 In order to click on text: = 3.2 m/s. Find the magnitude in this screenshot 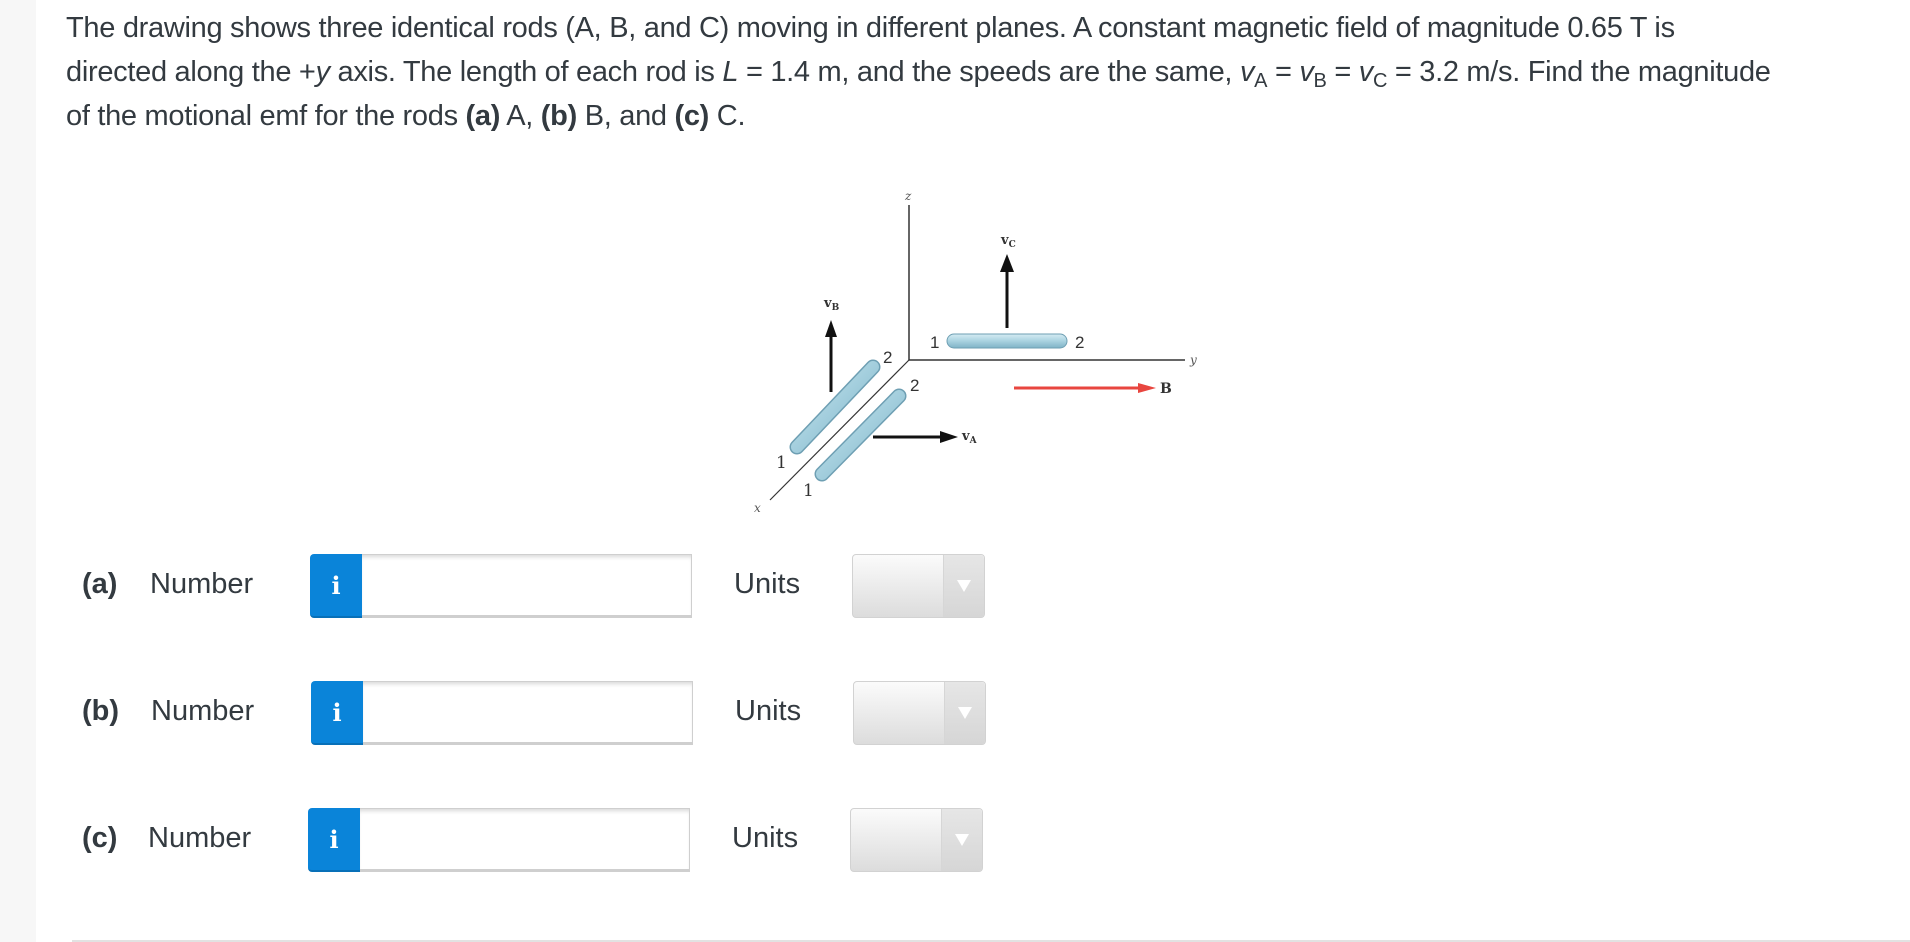, I will do `click(1579, 72)`.